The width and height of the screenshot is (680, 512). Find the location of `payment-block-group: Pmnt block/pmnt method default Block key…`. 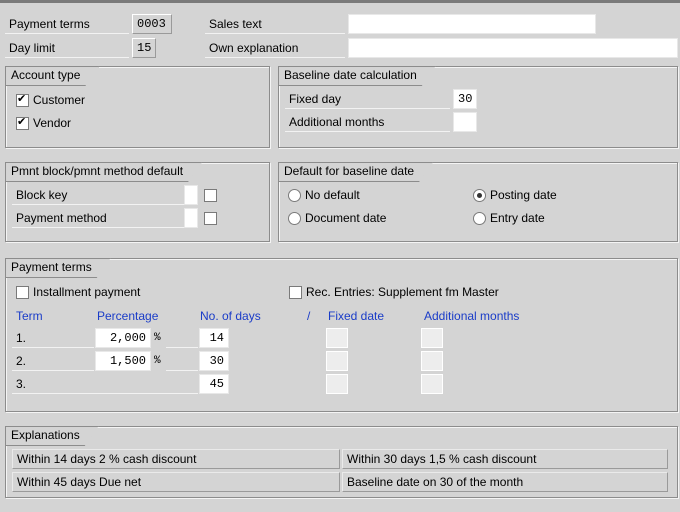

payment-block-group: Pmnt block/pmnt method default Block key… is located at coordinates (137, 202).